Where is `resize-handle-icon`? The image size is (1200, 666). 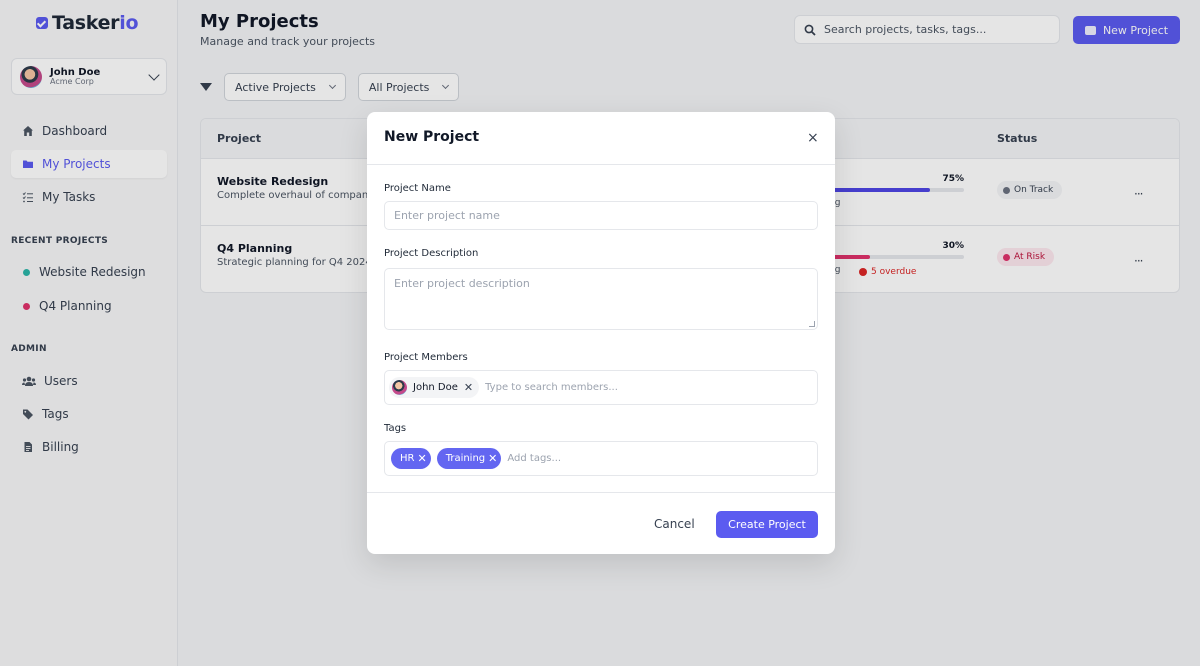
resize-handle-icon is located at coordinates (812, 324).